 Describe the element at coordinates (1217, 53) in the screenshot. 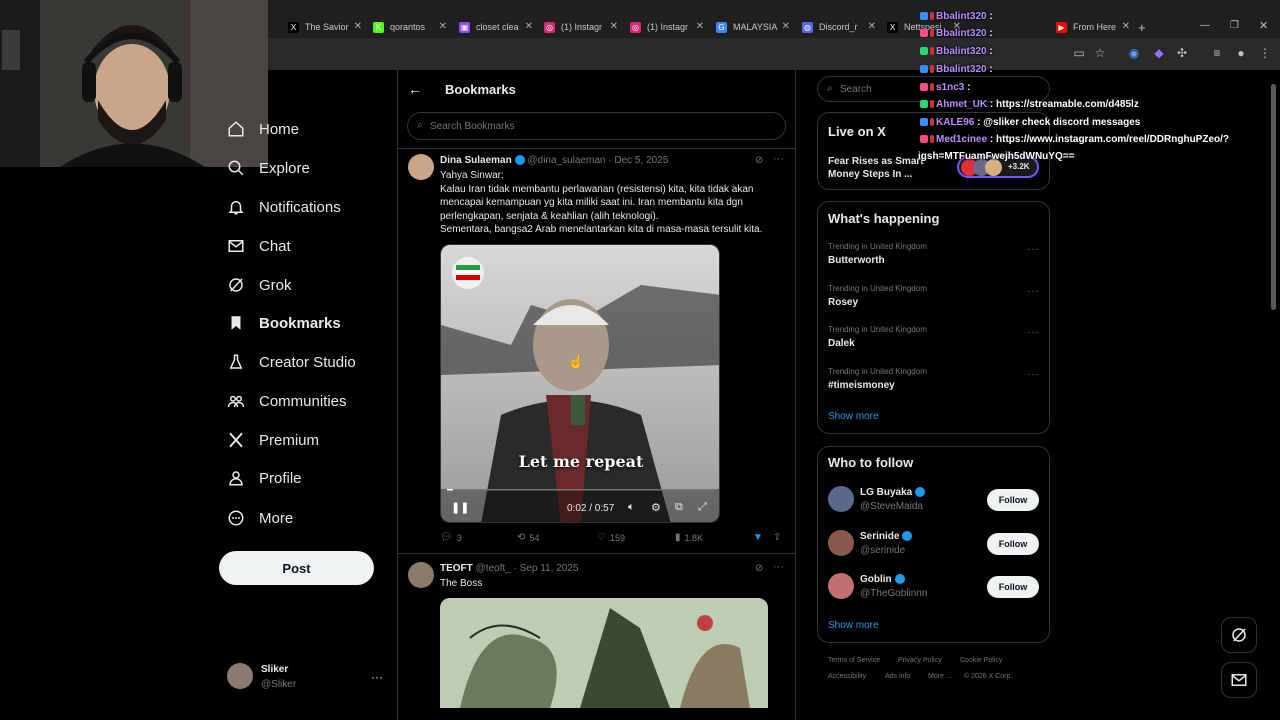

I see `media-icon: ≡` at that location.